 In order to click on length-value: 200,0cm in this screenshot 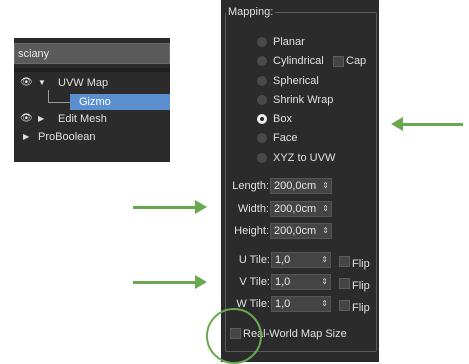, I will do `click(295, 186)`.